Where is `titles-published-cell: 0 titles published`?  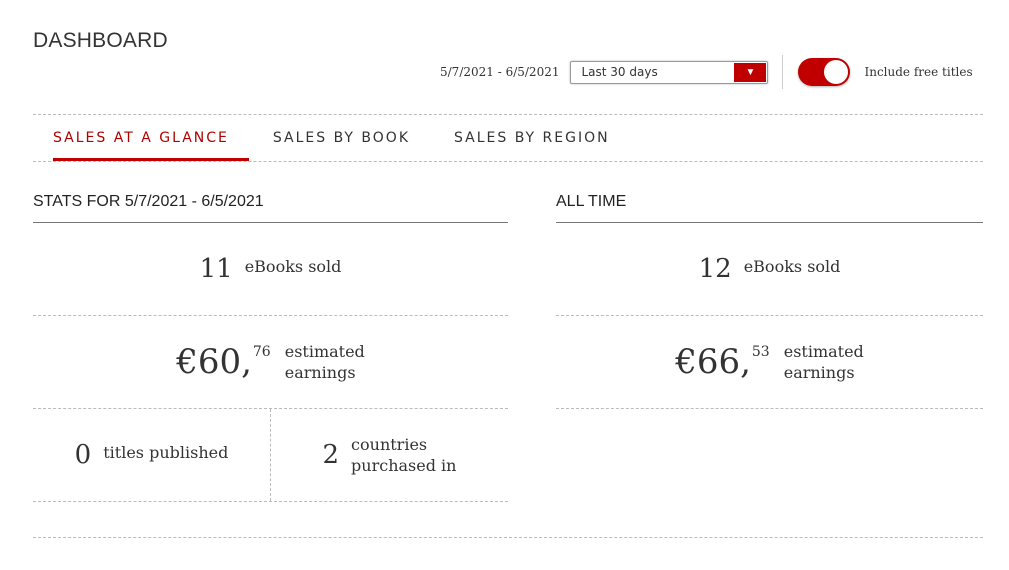
titles-published-cell: 0 titles published is located at coordinates (151, 455).